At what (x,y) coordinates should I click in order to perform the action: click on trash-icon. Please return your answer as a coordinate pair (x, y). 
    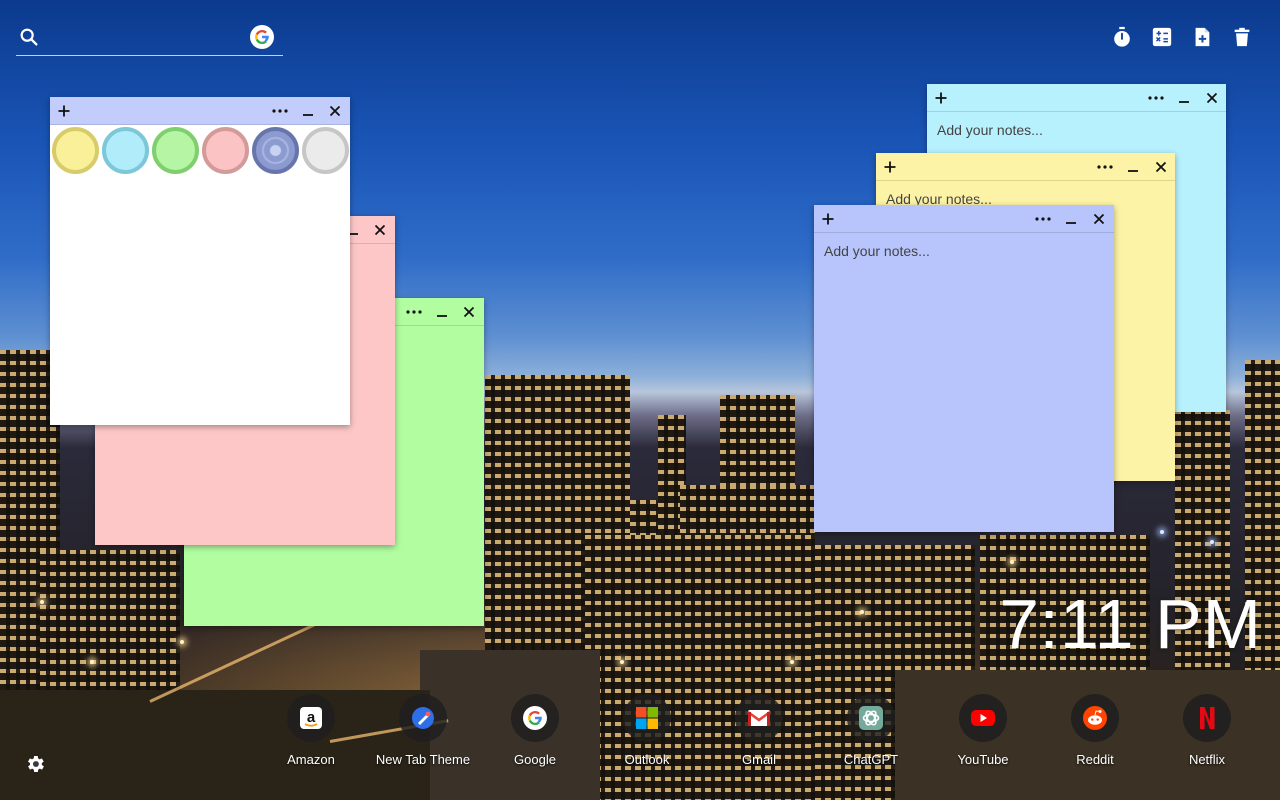
    Looking at the image, I should click on (1241, 36).